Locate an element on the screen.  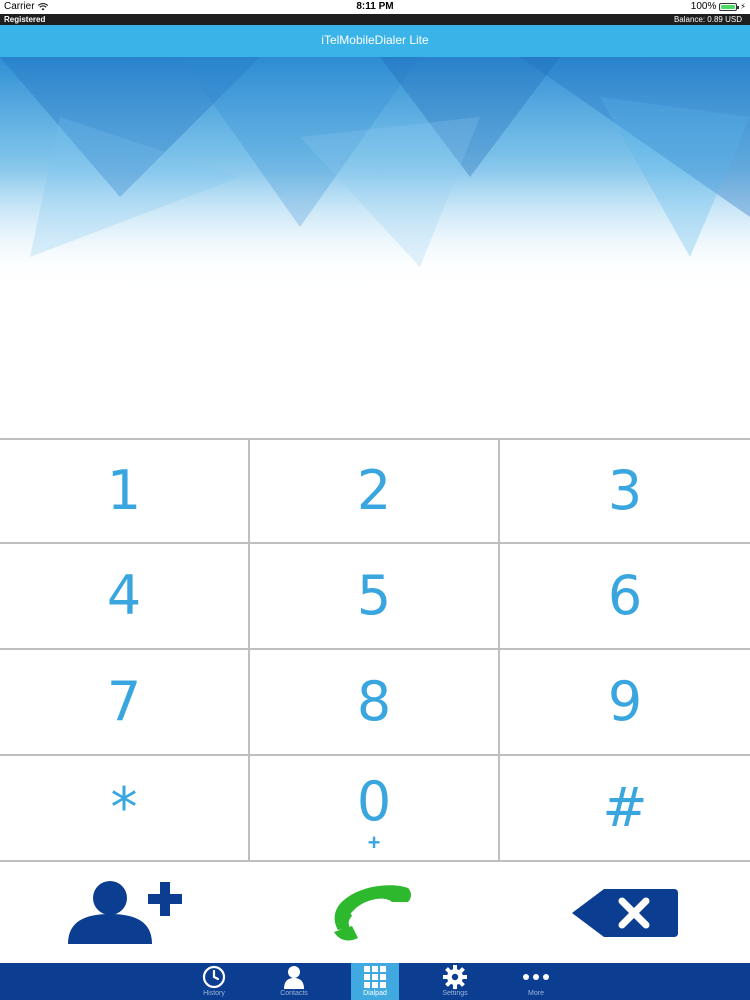
key-1: 1 is located at coordinates (125, 491).